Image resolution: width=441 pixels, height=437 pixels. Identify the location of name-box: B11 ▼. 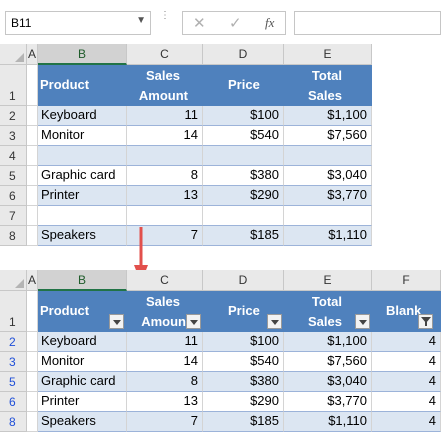
(78, 23).